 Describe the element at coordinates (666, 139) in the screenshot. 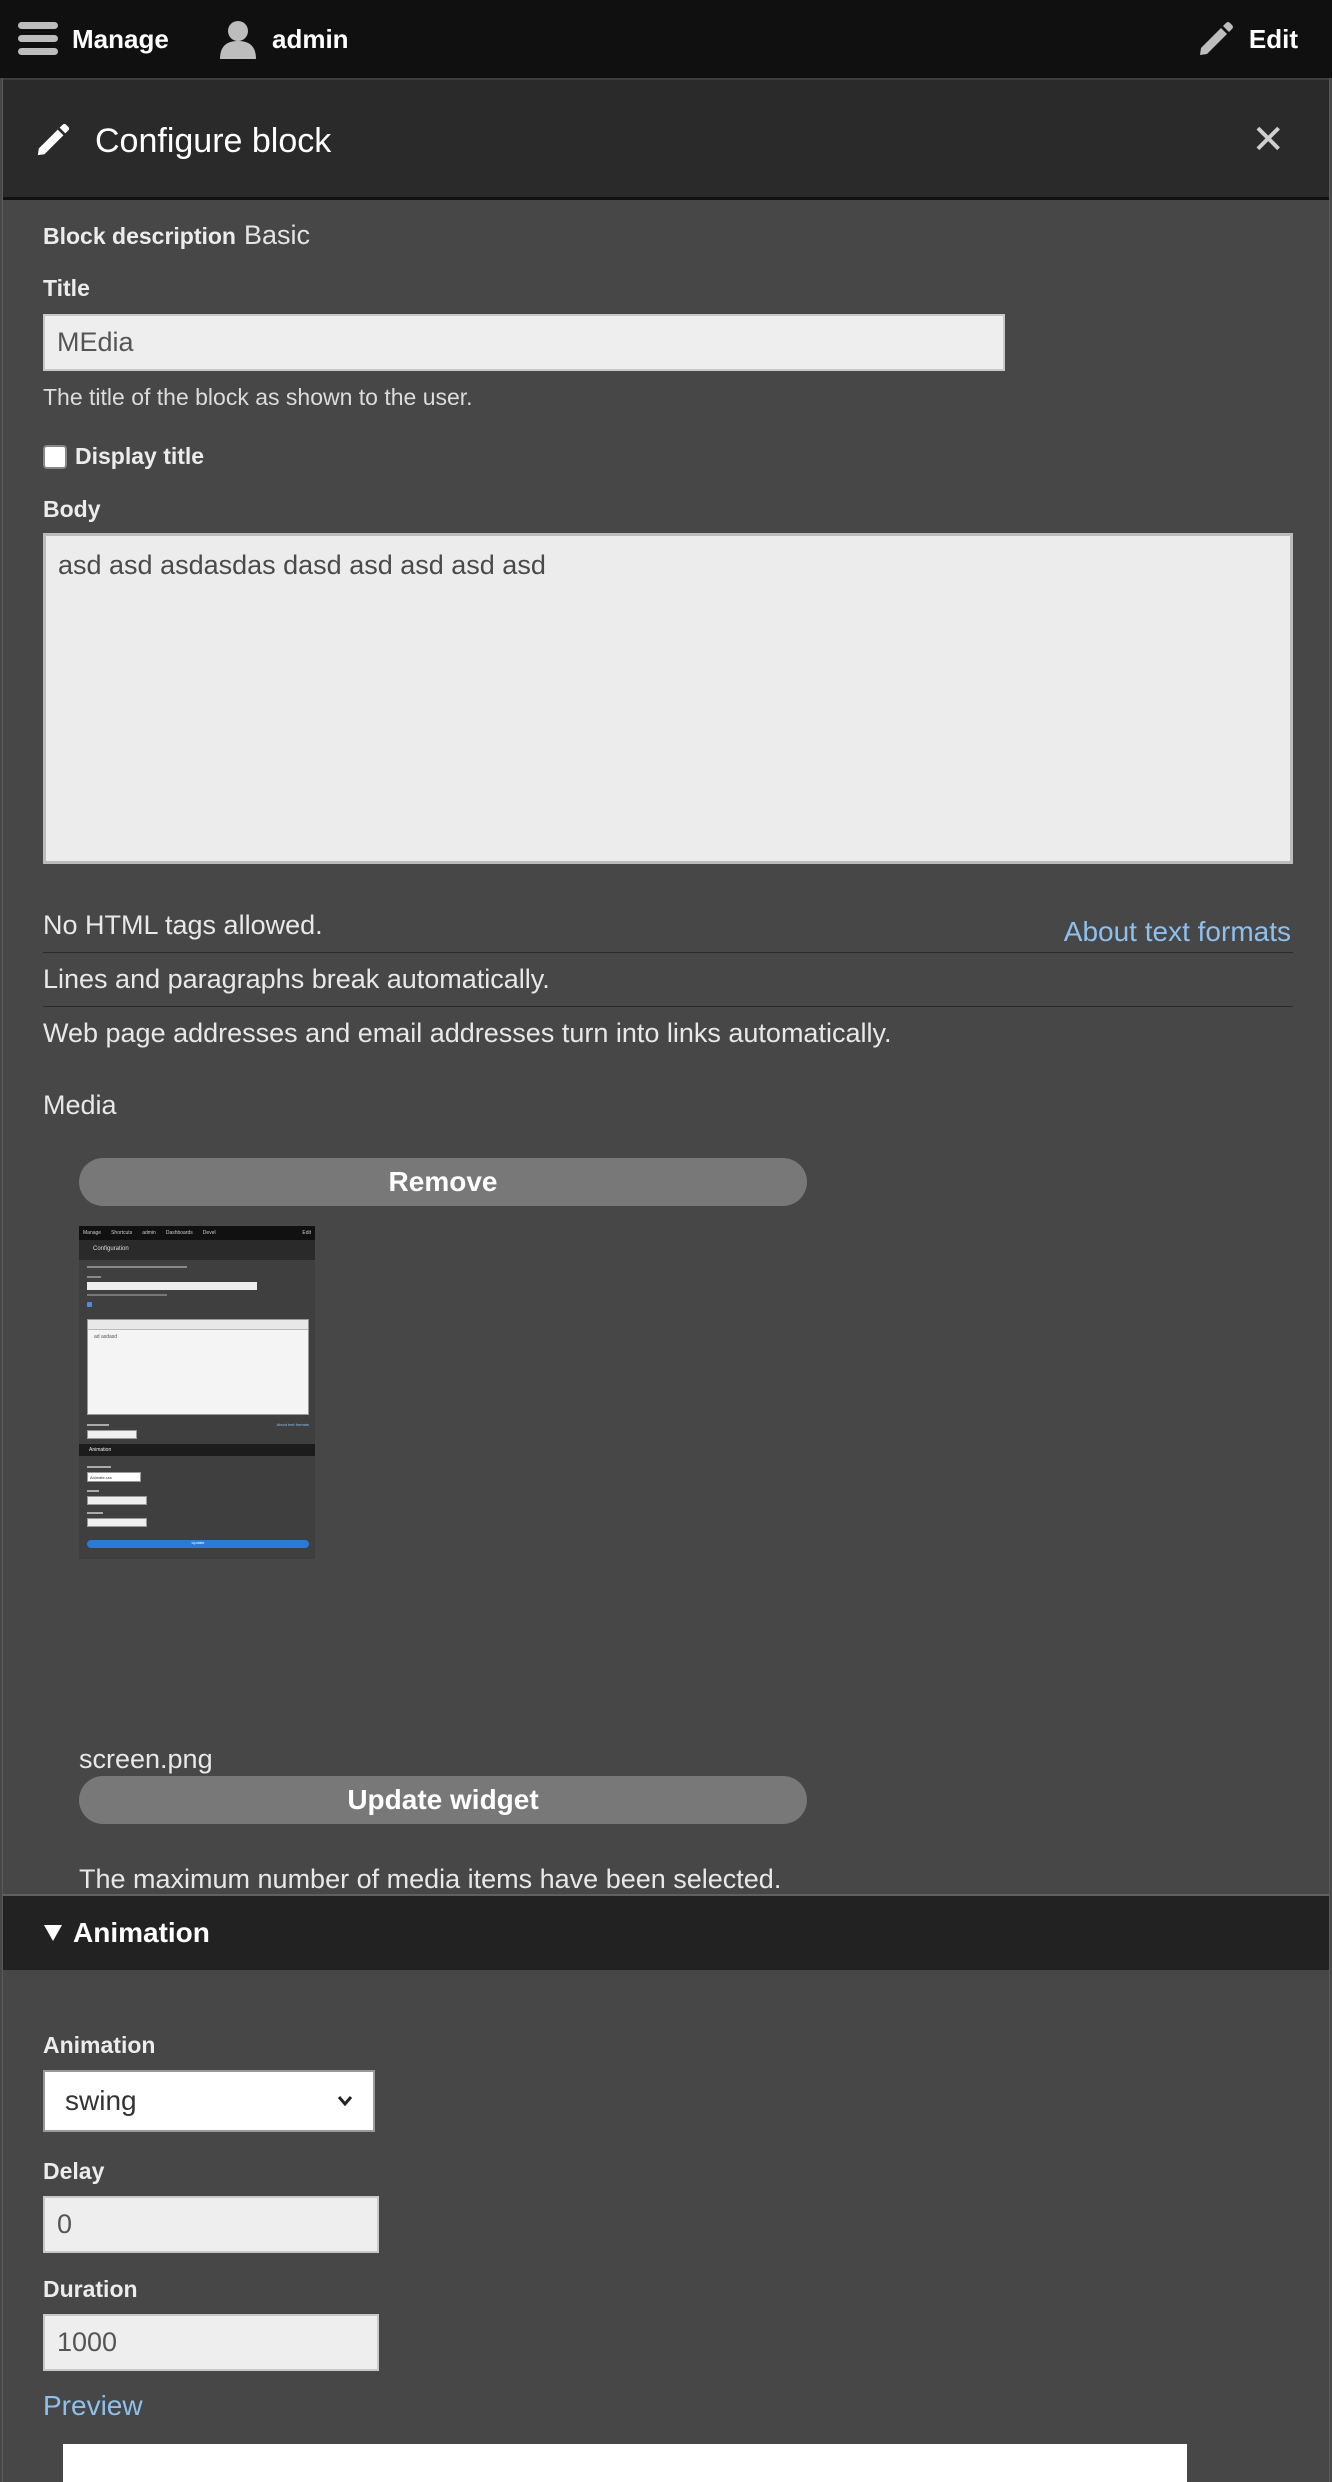

I see `dialog-header: Configure block ✕` at that location.